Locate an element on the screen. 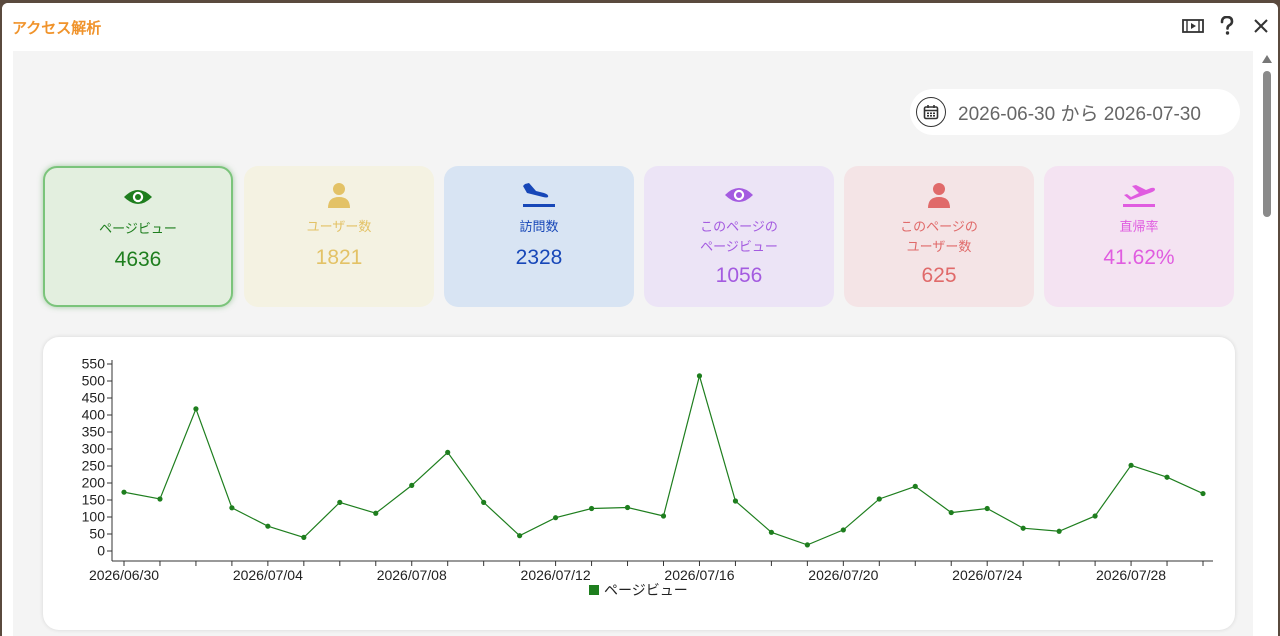 The height and width of the screenshot is (636, 1280). card-label: このページの ページビュー is located at coordinates (739, 238).